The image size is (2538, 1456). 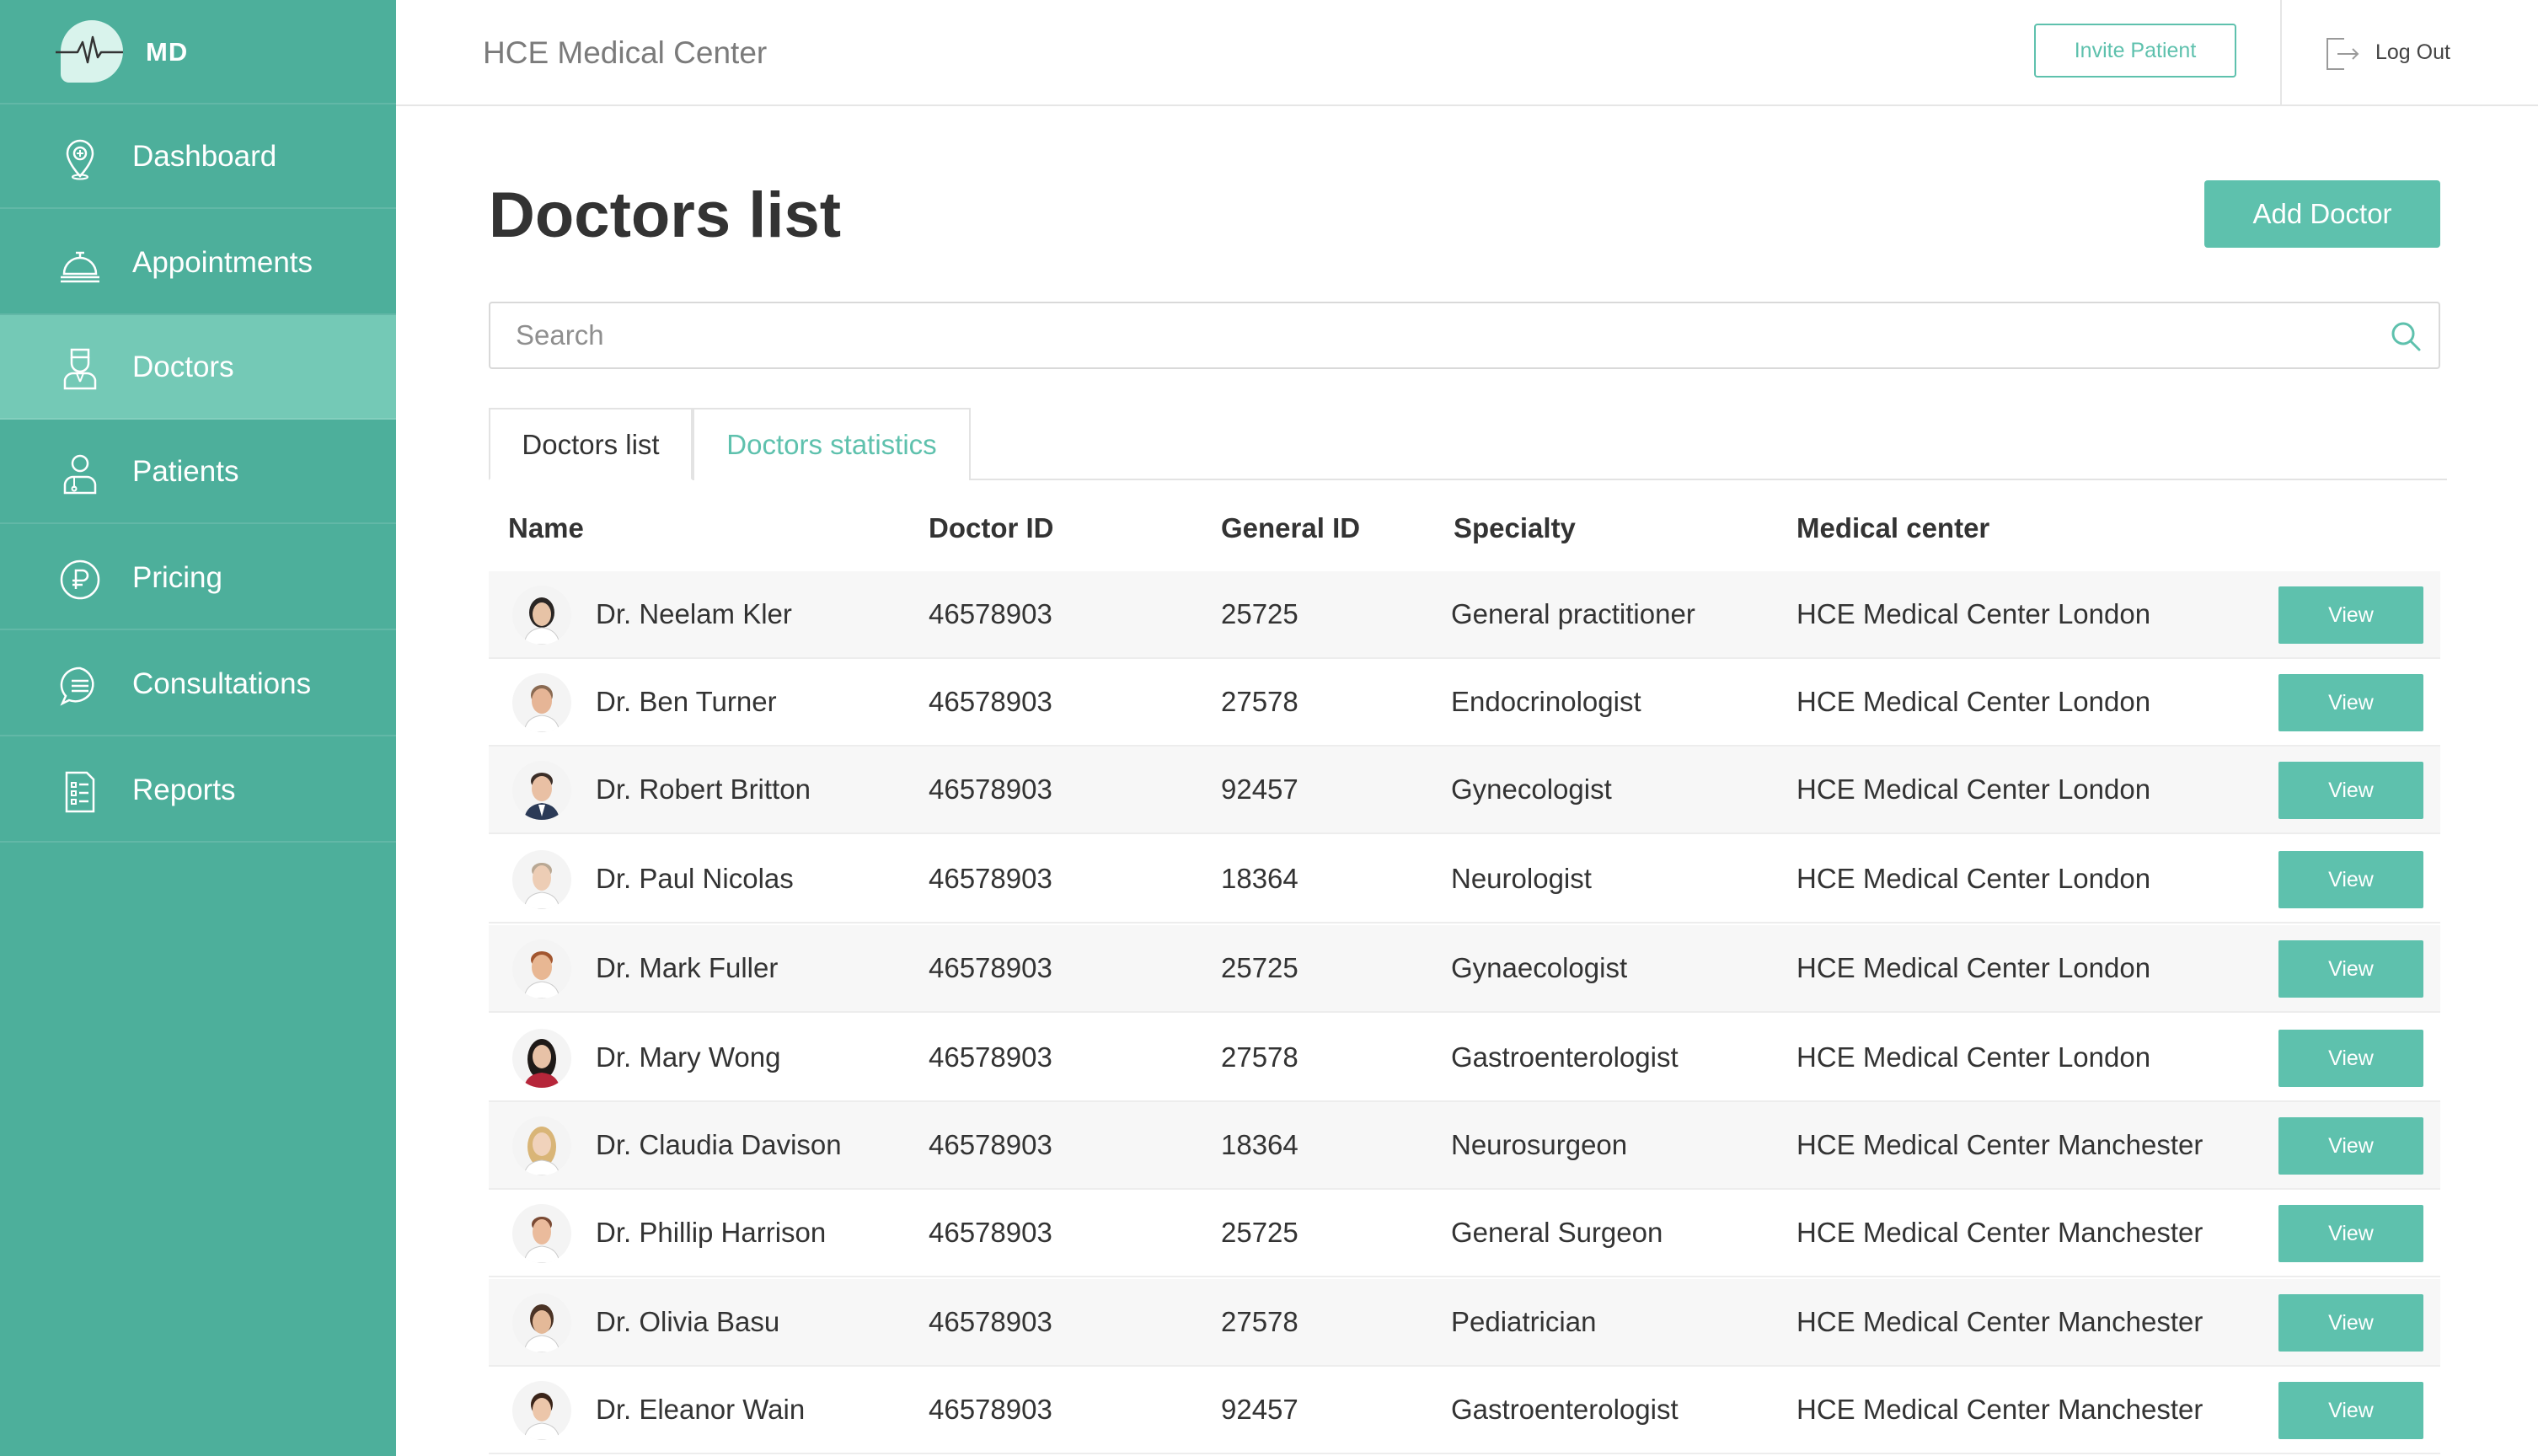 What do you see at coordinates (2135, 51) in the screenshot?
I see `invite-patient-button: Invite Patient` at bounding box center [2135, 51].